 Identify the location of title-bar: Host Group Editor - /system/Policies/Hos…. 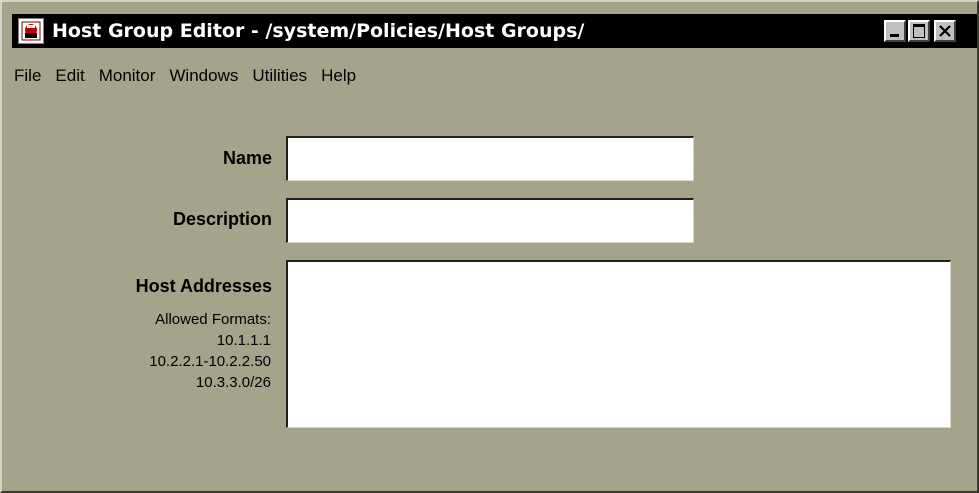
(494, 31).